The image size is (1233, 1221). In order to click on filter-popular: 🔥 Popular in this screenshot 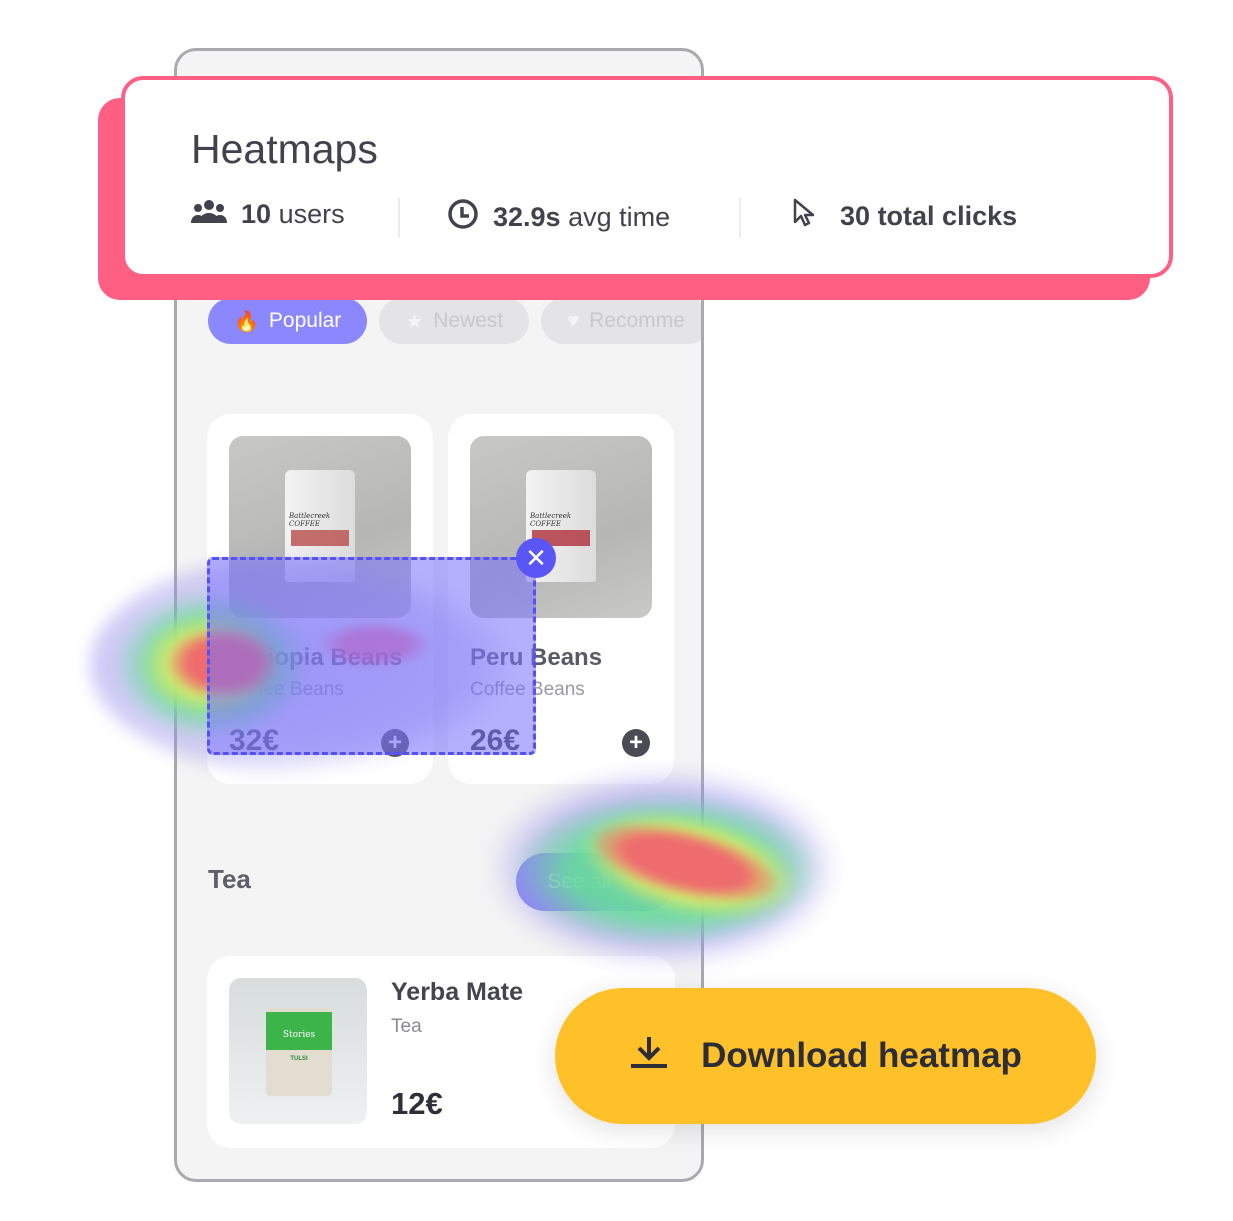, I will do `click(288, 321)`.